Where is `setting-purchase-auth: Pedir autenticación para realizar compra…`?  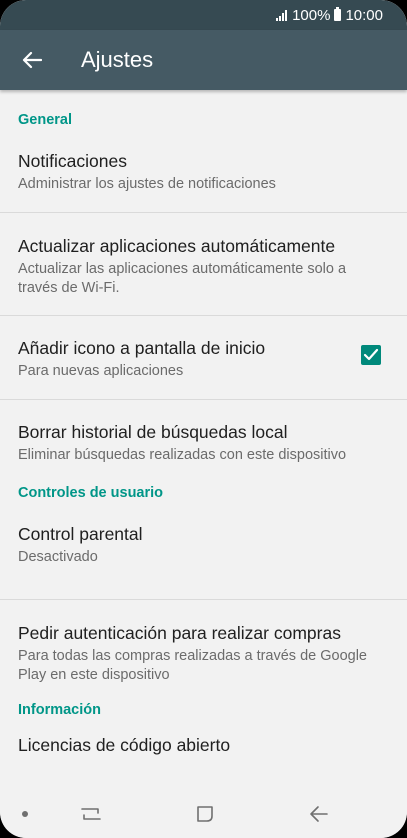 setting-purchase-auth: Pedir autenticación para realizar compra… is located at coordinates (203, 650).